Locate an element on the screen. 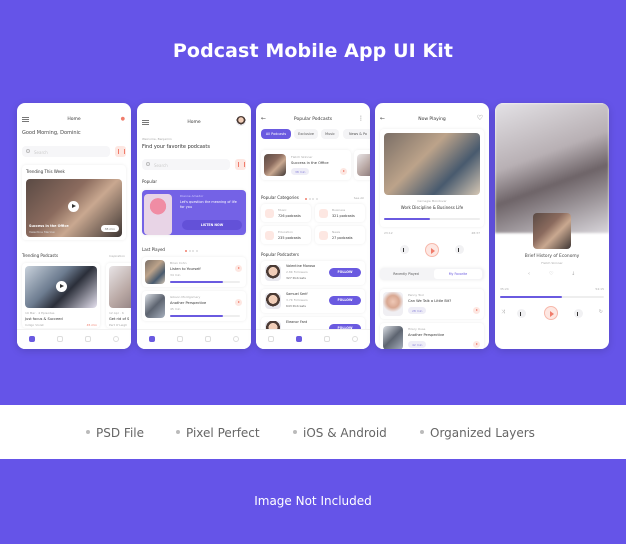 This screenshot has width=626, height=544. chip-music: Music is located at coordinates (330, 134).